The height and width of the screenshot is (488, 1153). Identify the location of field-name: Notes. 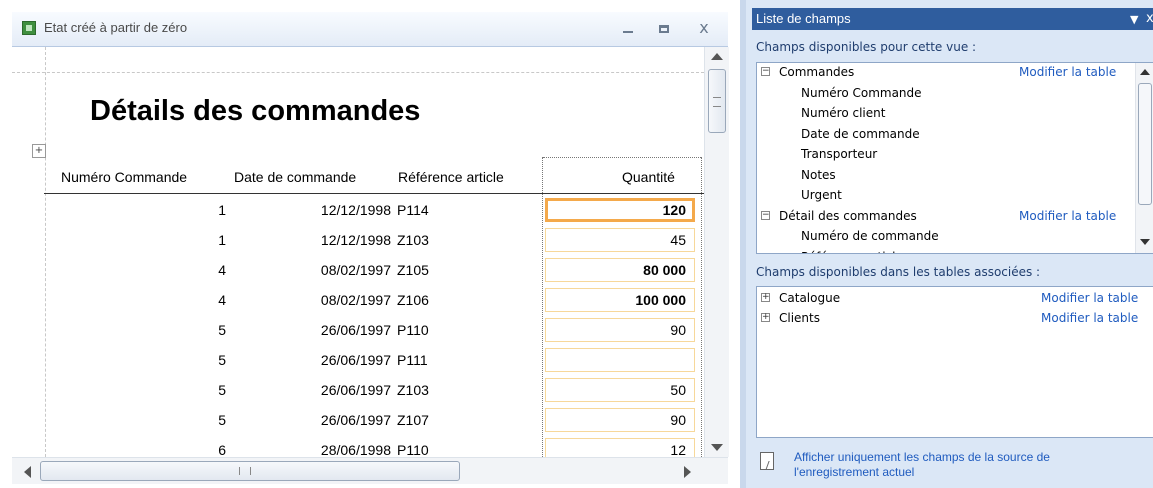
(818, 175).